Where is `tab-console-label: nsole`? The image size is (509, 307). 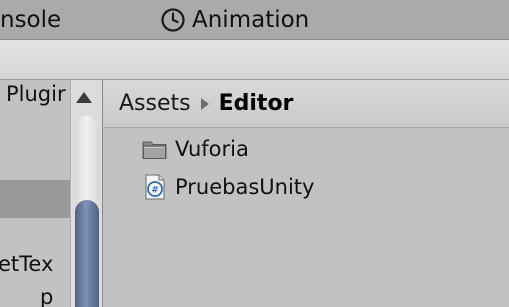
tab-console-label: nsole is located at coordinates (31, 20).